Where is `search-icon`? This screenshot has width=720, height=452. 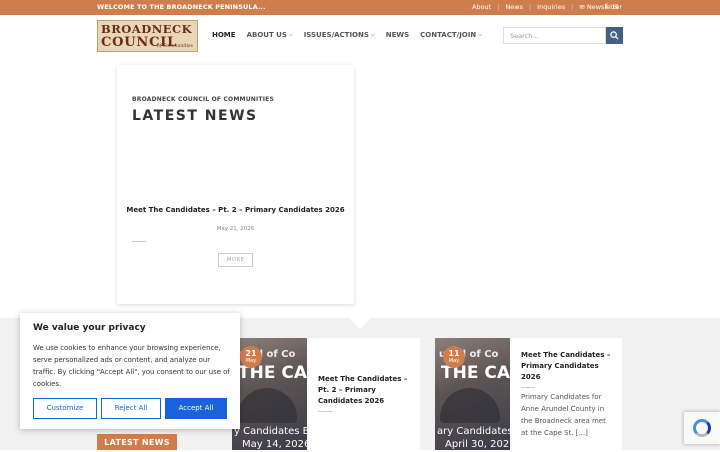 search-icon is located at coordinates (614, 35).